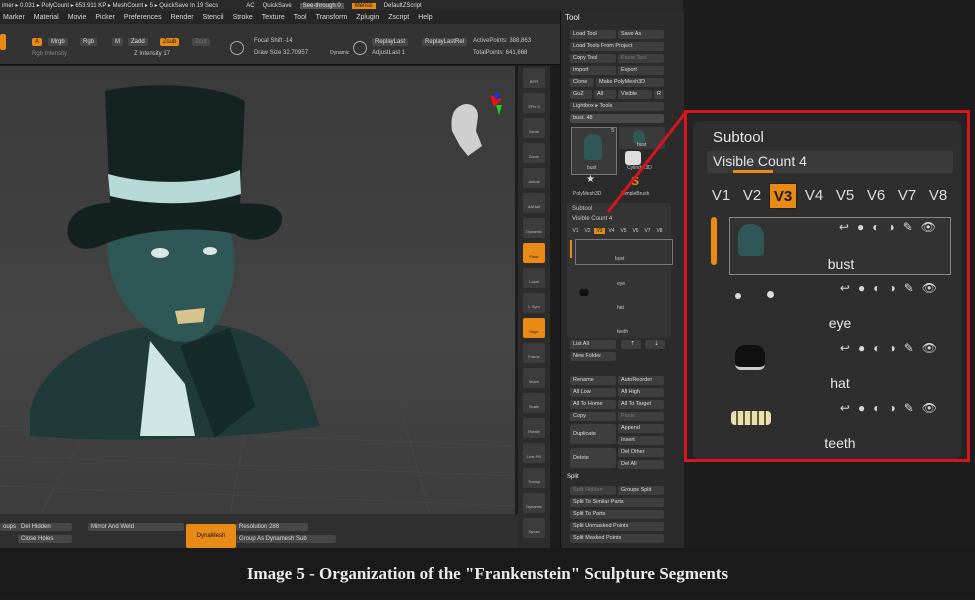  I want to click on menu-item-stencil: Stencil, so click(213, 17).